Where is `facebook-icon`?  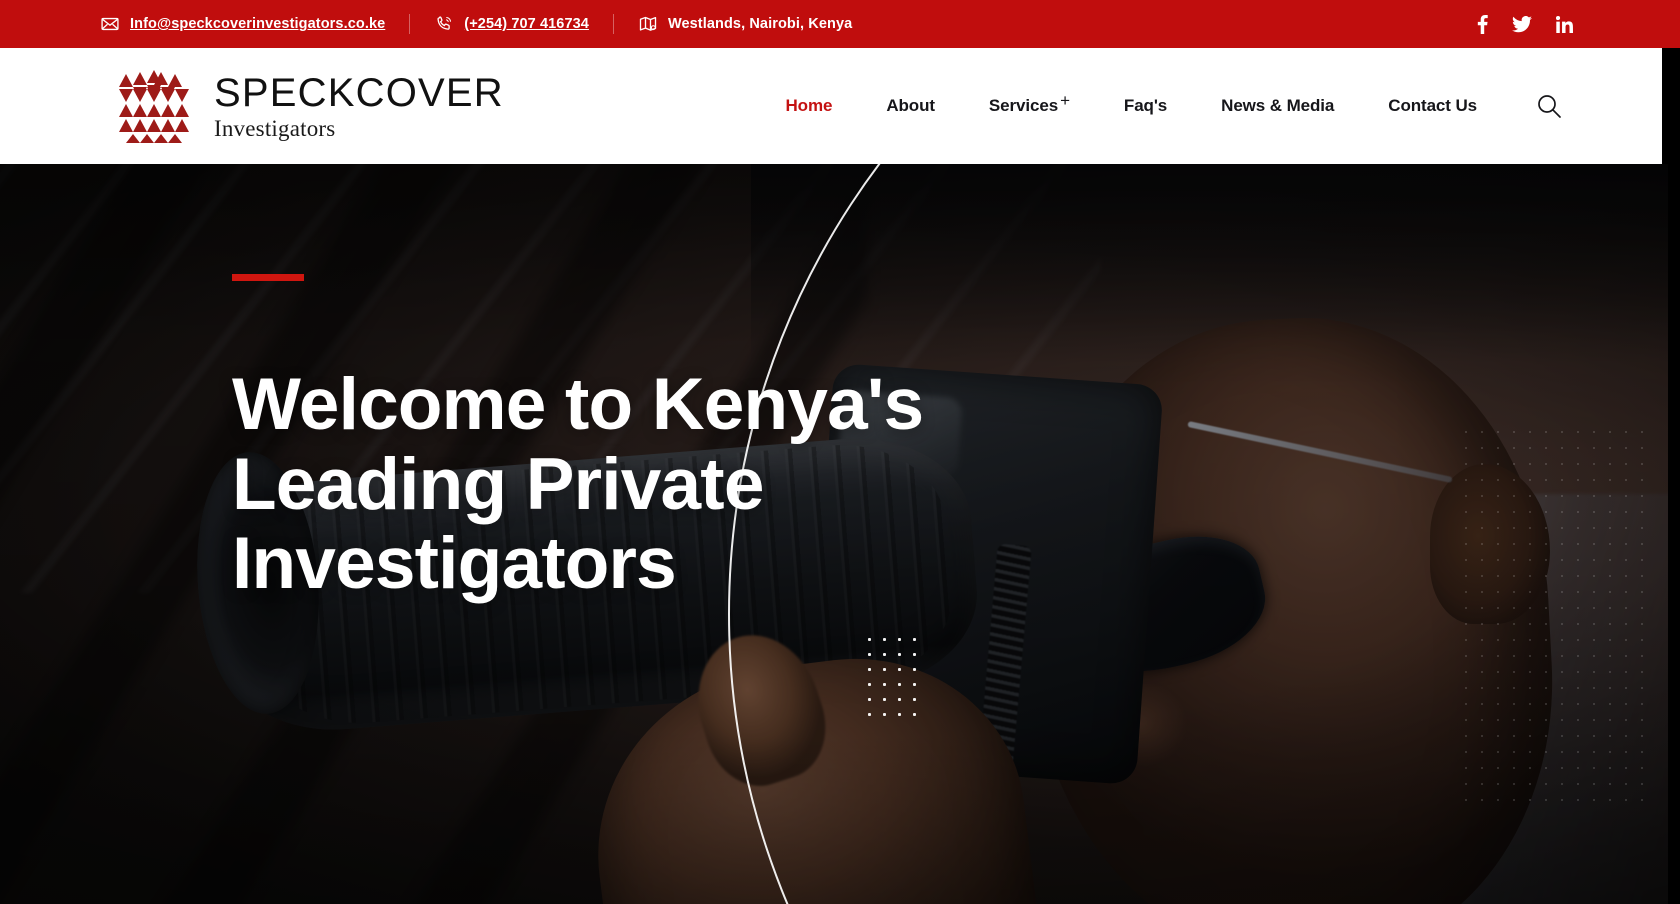 facebook-icon is located at coordinates (1482, 24).